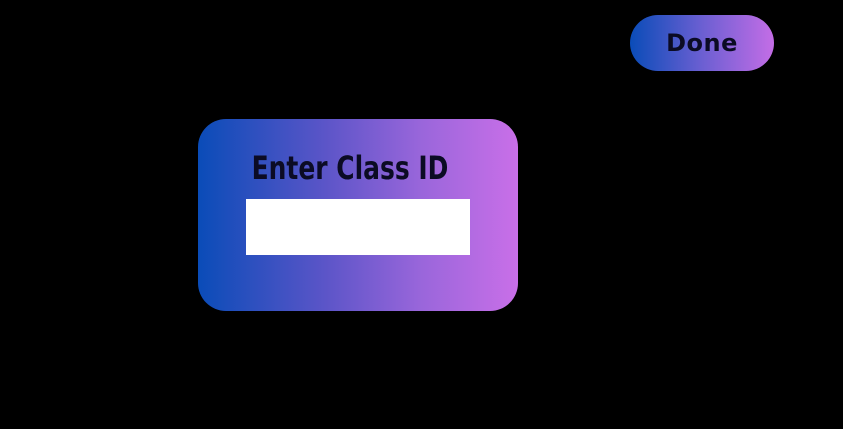 The width and height of the screenshot is (843, 429). I want to click on done-button: Done, so click(702, 43).